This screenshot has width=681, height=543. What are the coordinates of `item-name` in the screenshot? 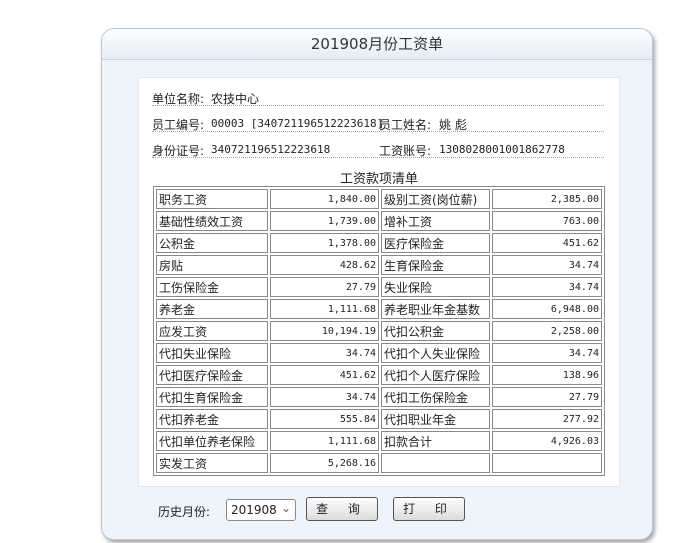 It's located at (436, 463).